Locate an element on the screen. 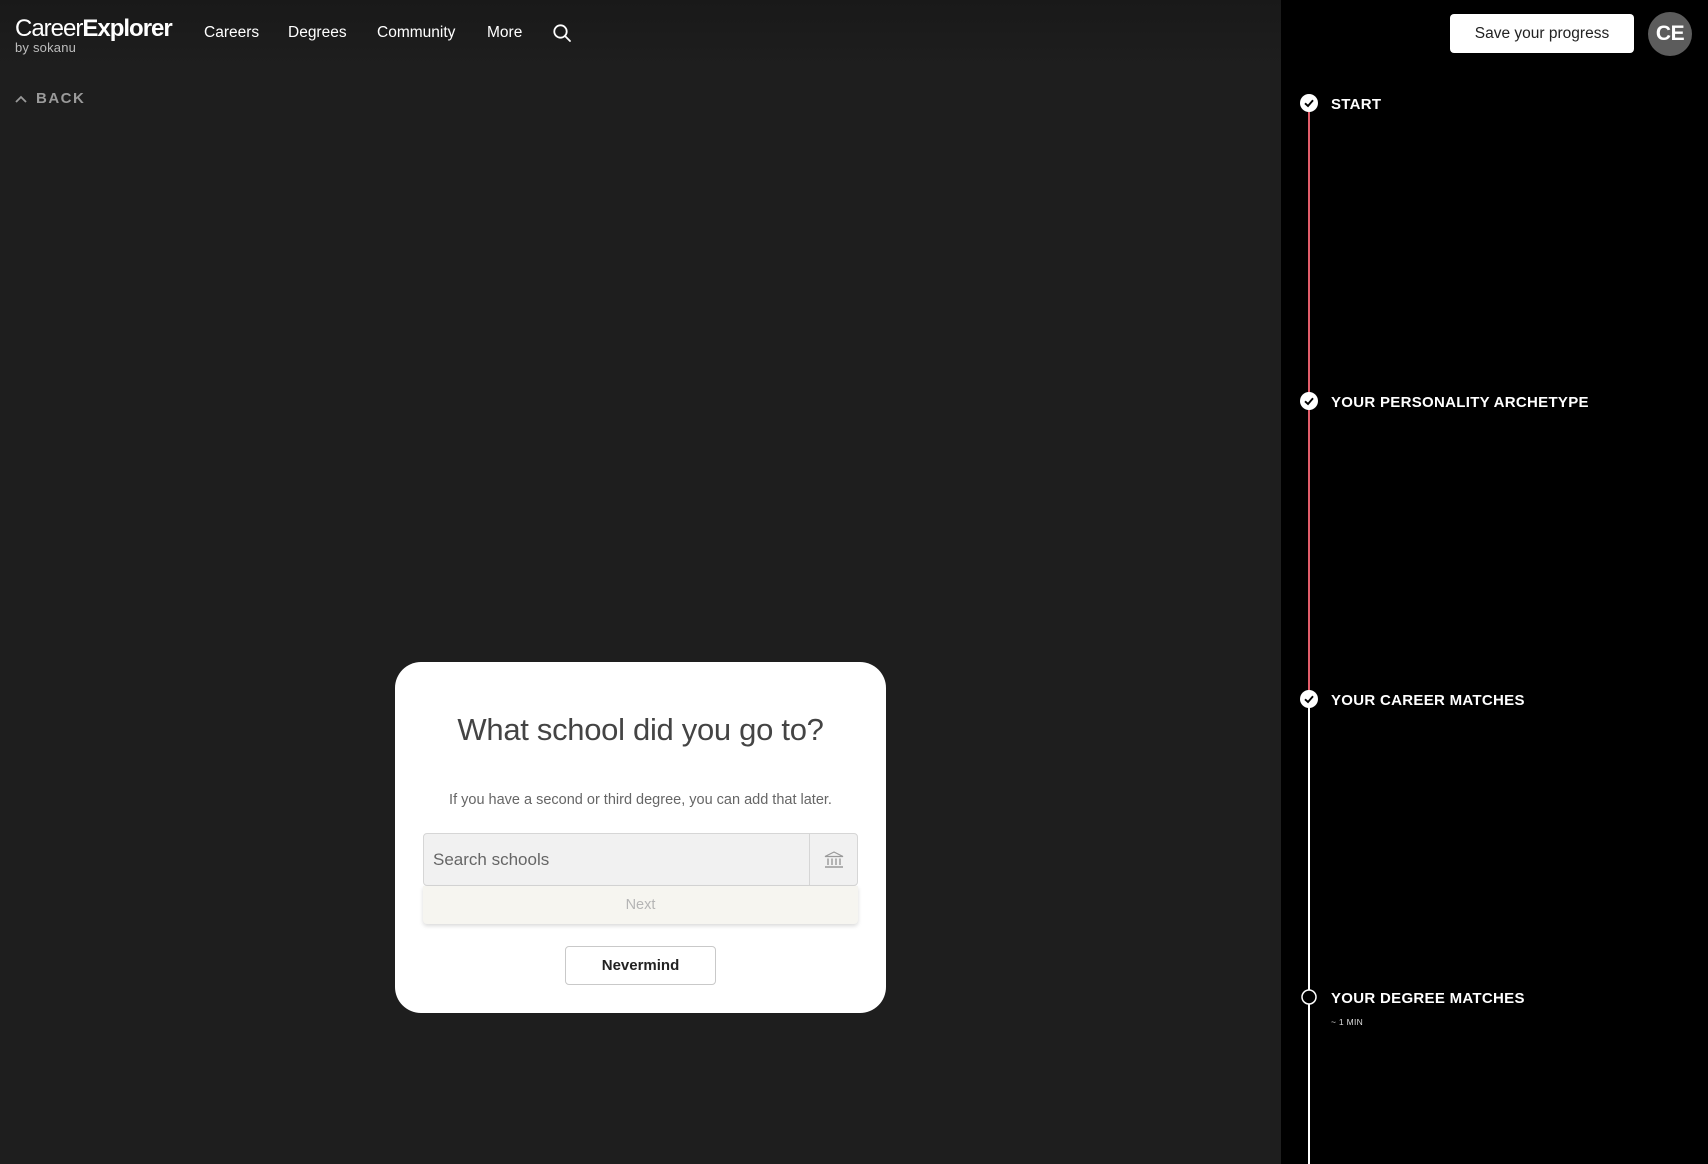 This screenshot has height=1164, width=1708. empty-circle-icon is located at coordinates (1309, 997).